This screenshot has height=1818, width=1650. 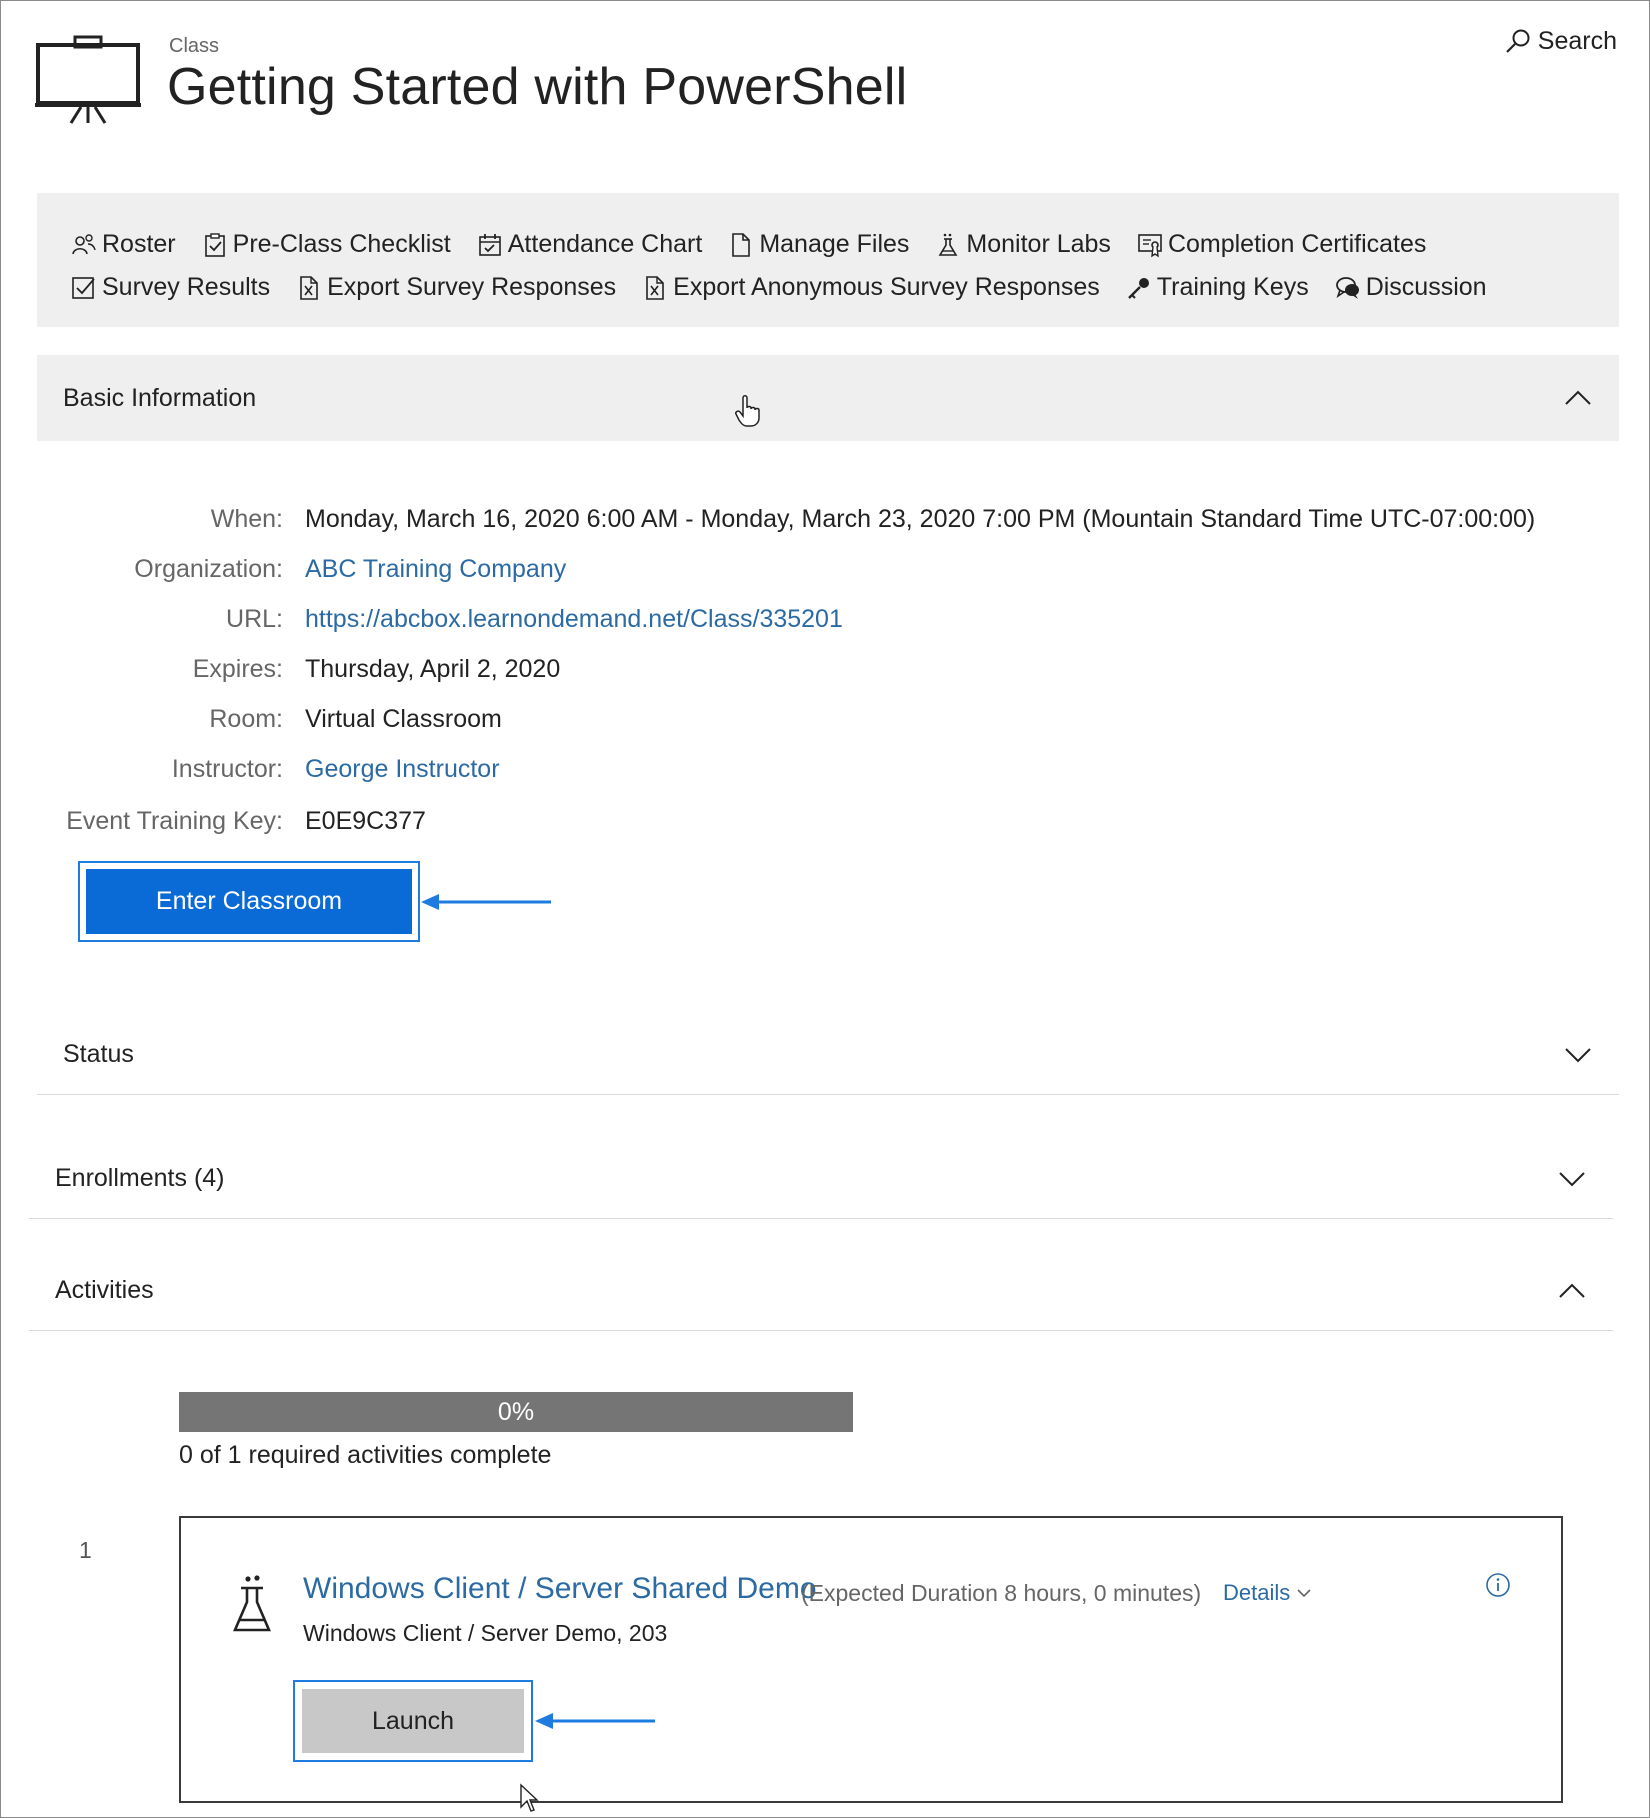 I want to click on status-header: Status, so click(x=828, y=1055).